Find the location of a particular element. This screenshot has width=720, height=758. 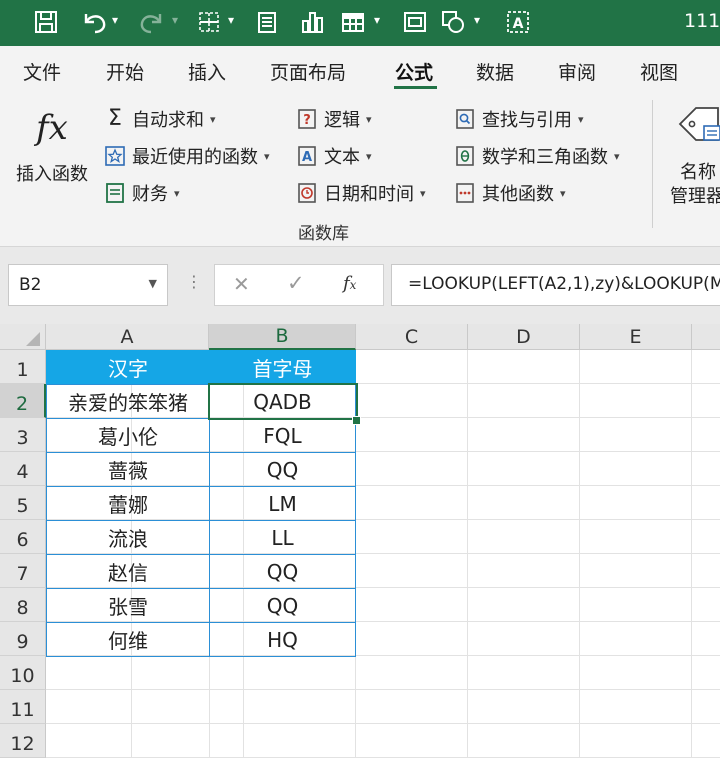

svg-text: A is located at coordinates (518, 24).